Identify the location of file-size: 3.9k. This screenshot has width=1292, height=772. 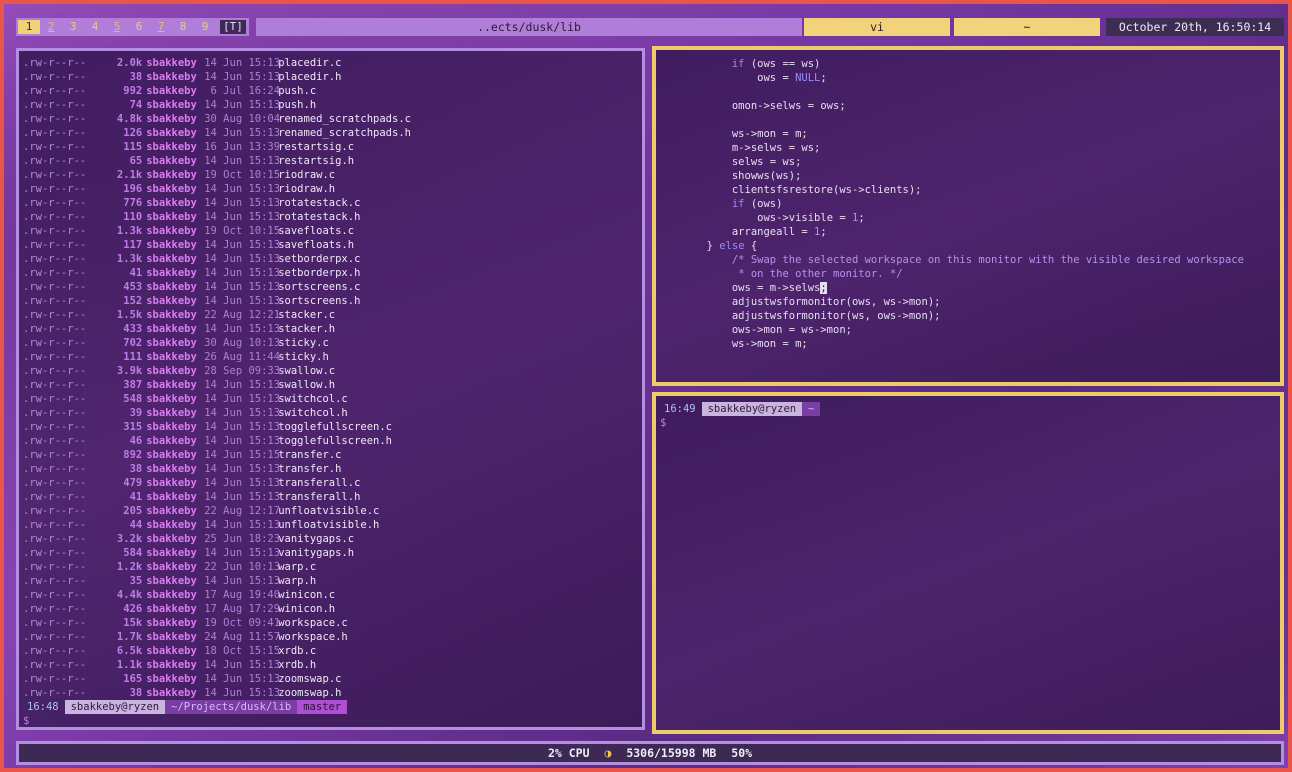
(129, 371).